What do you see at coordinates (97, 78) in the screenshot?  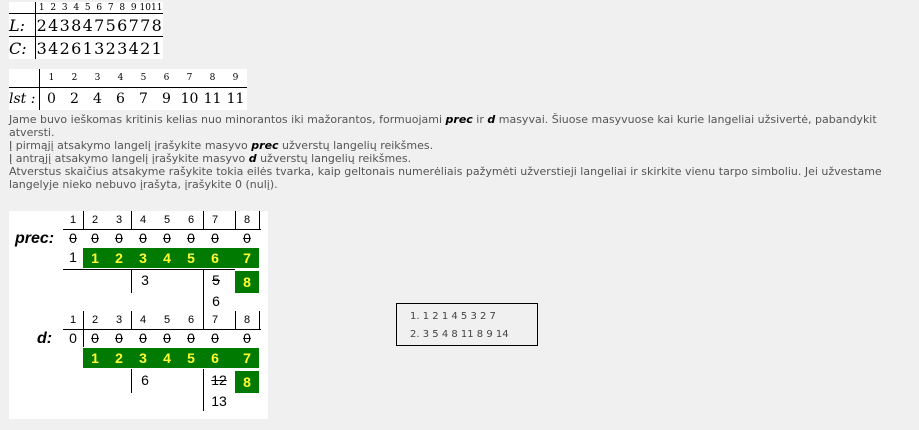 I see `lst-col-header: 3` at bounding box center [97, 78].